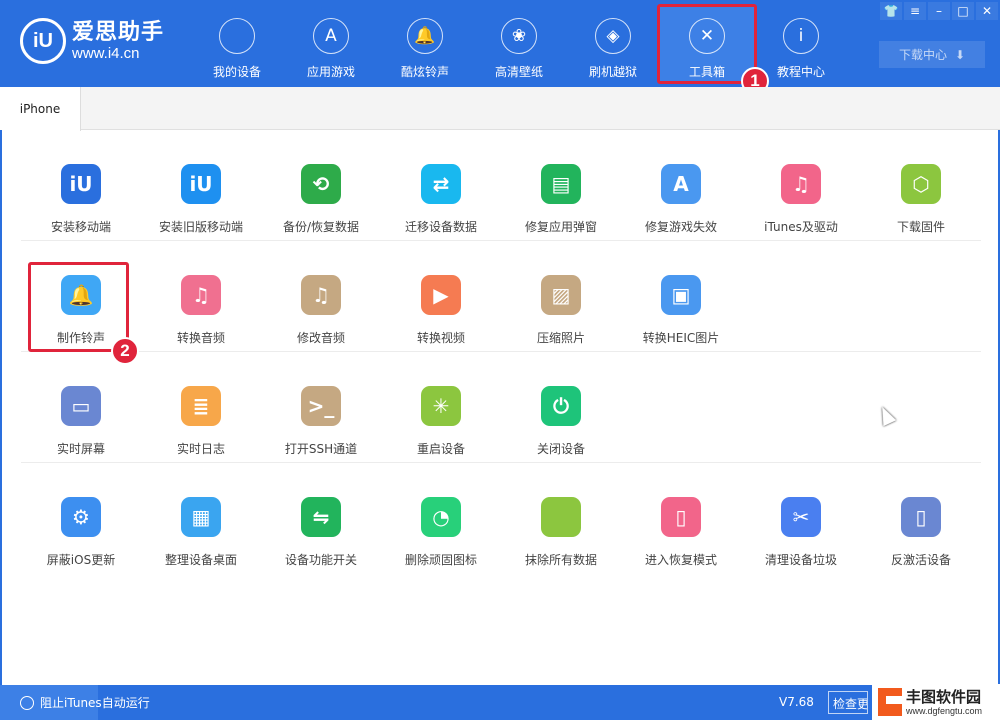  Describe the element at coordinates (81, 560) in the screenshot. I see `tool-label: 屏蔽iOS更新` at that location.